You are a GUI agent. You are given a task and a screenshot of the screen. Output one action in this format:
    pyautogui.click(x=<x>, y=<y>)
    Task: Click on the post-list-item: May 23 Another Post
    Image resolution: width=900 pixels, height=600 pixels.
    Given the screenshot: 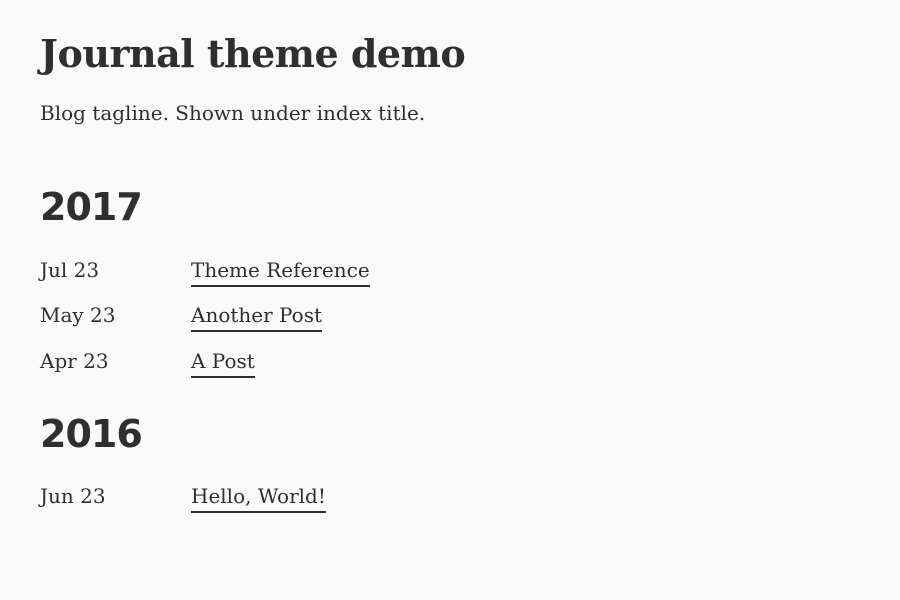 What is the action you would take?
    pyautogui.click(x=340, y=317)
    